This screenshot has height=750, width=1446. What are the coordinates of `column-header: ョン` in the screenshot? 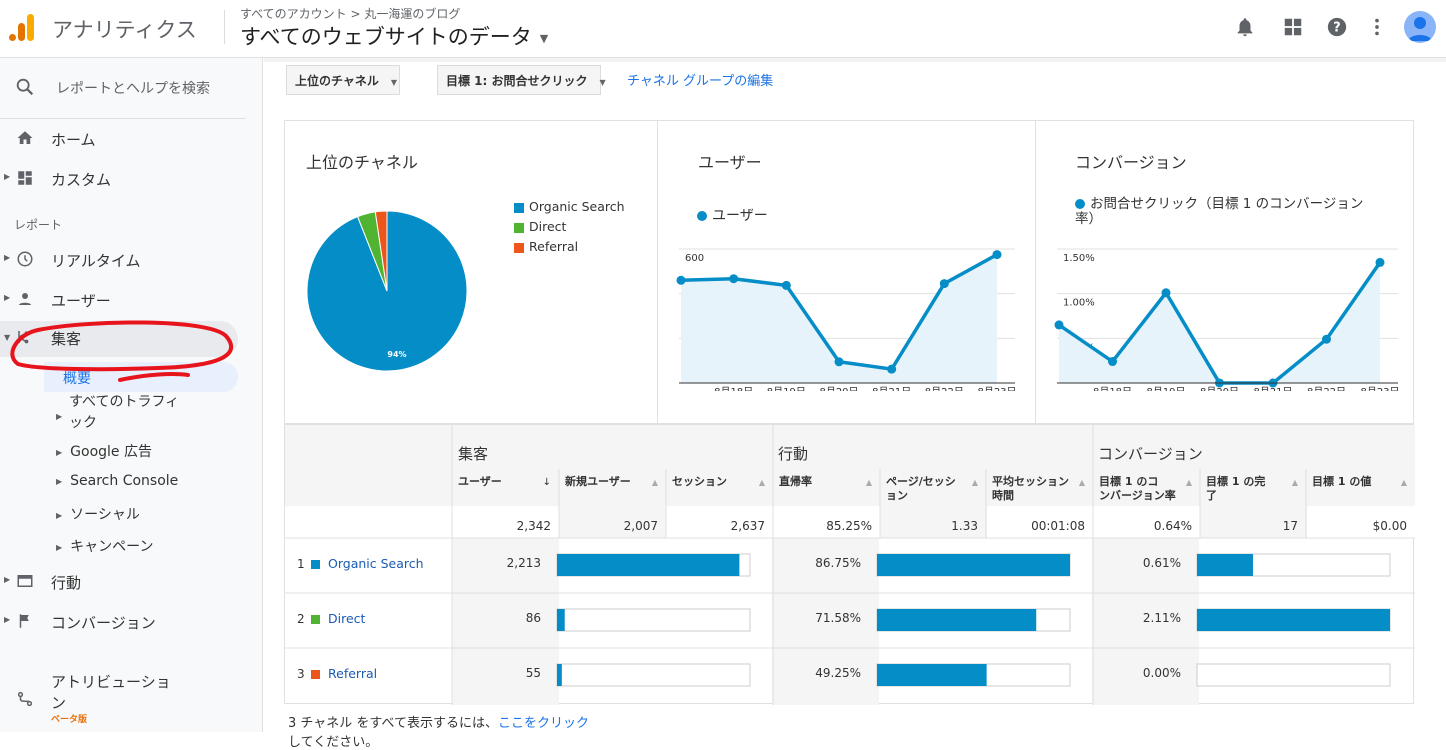 It's located at (897, 495).